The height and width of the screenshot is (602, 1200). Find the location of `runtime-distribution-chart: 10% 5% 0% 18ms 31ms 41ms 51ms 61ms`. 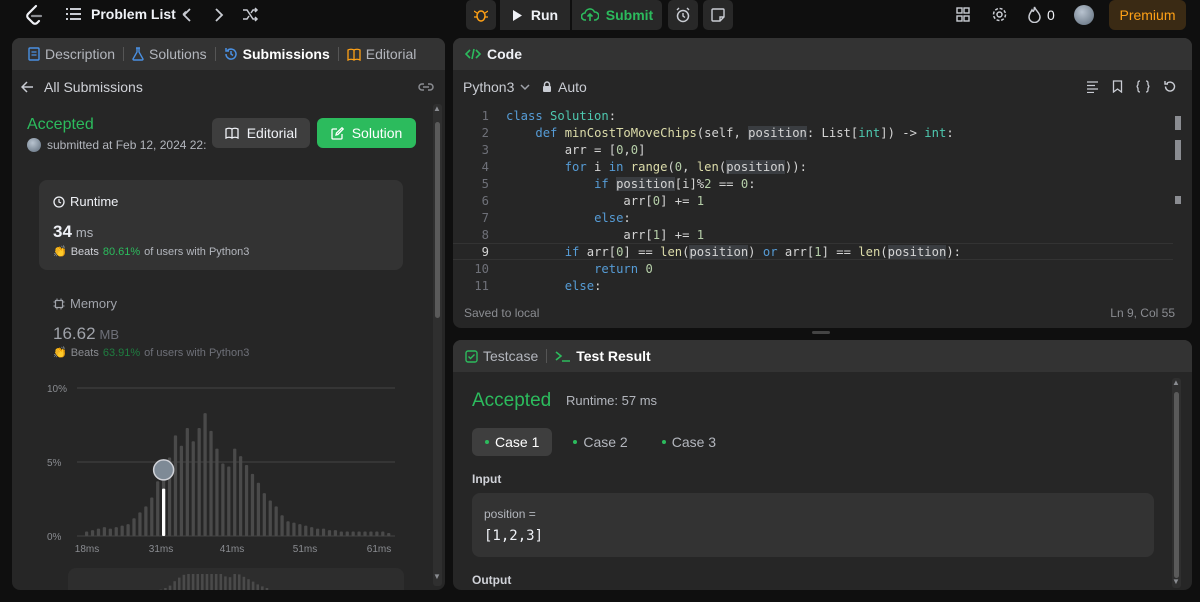

runtime-distribution-chart: 10% 5% 0% 18ms 31ms 41ms 51ms 61ms is located at coordinates (222, 468).